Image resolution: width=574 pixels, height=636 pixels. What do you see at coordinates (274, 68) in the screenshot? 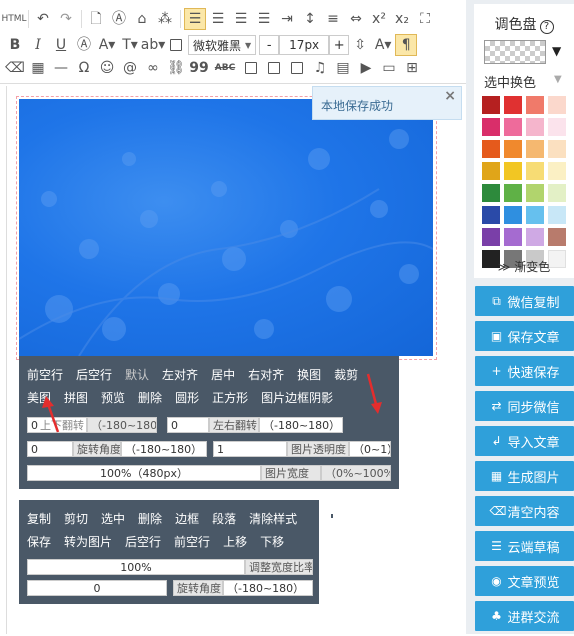
I see `multi-image-icon` at bounding box center [274, 68].